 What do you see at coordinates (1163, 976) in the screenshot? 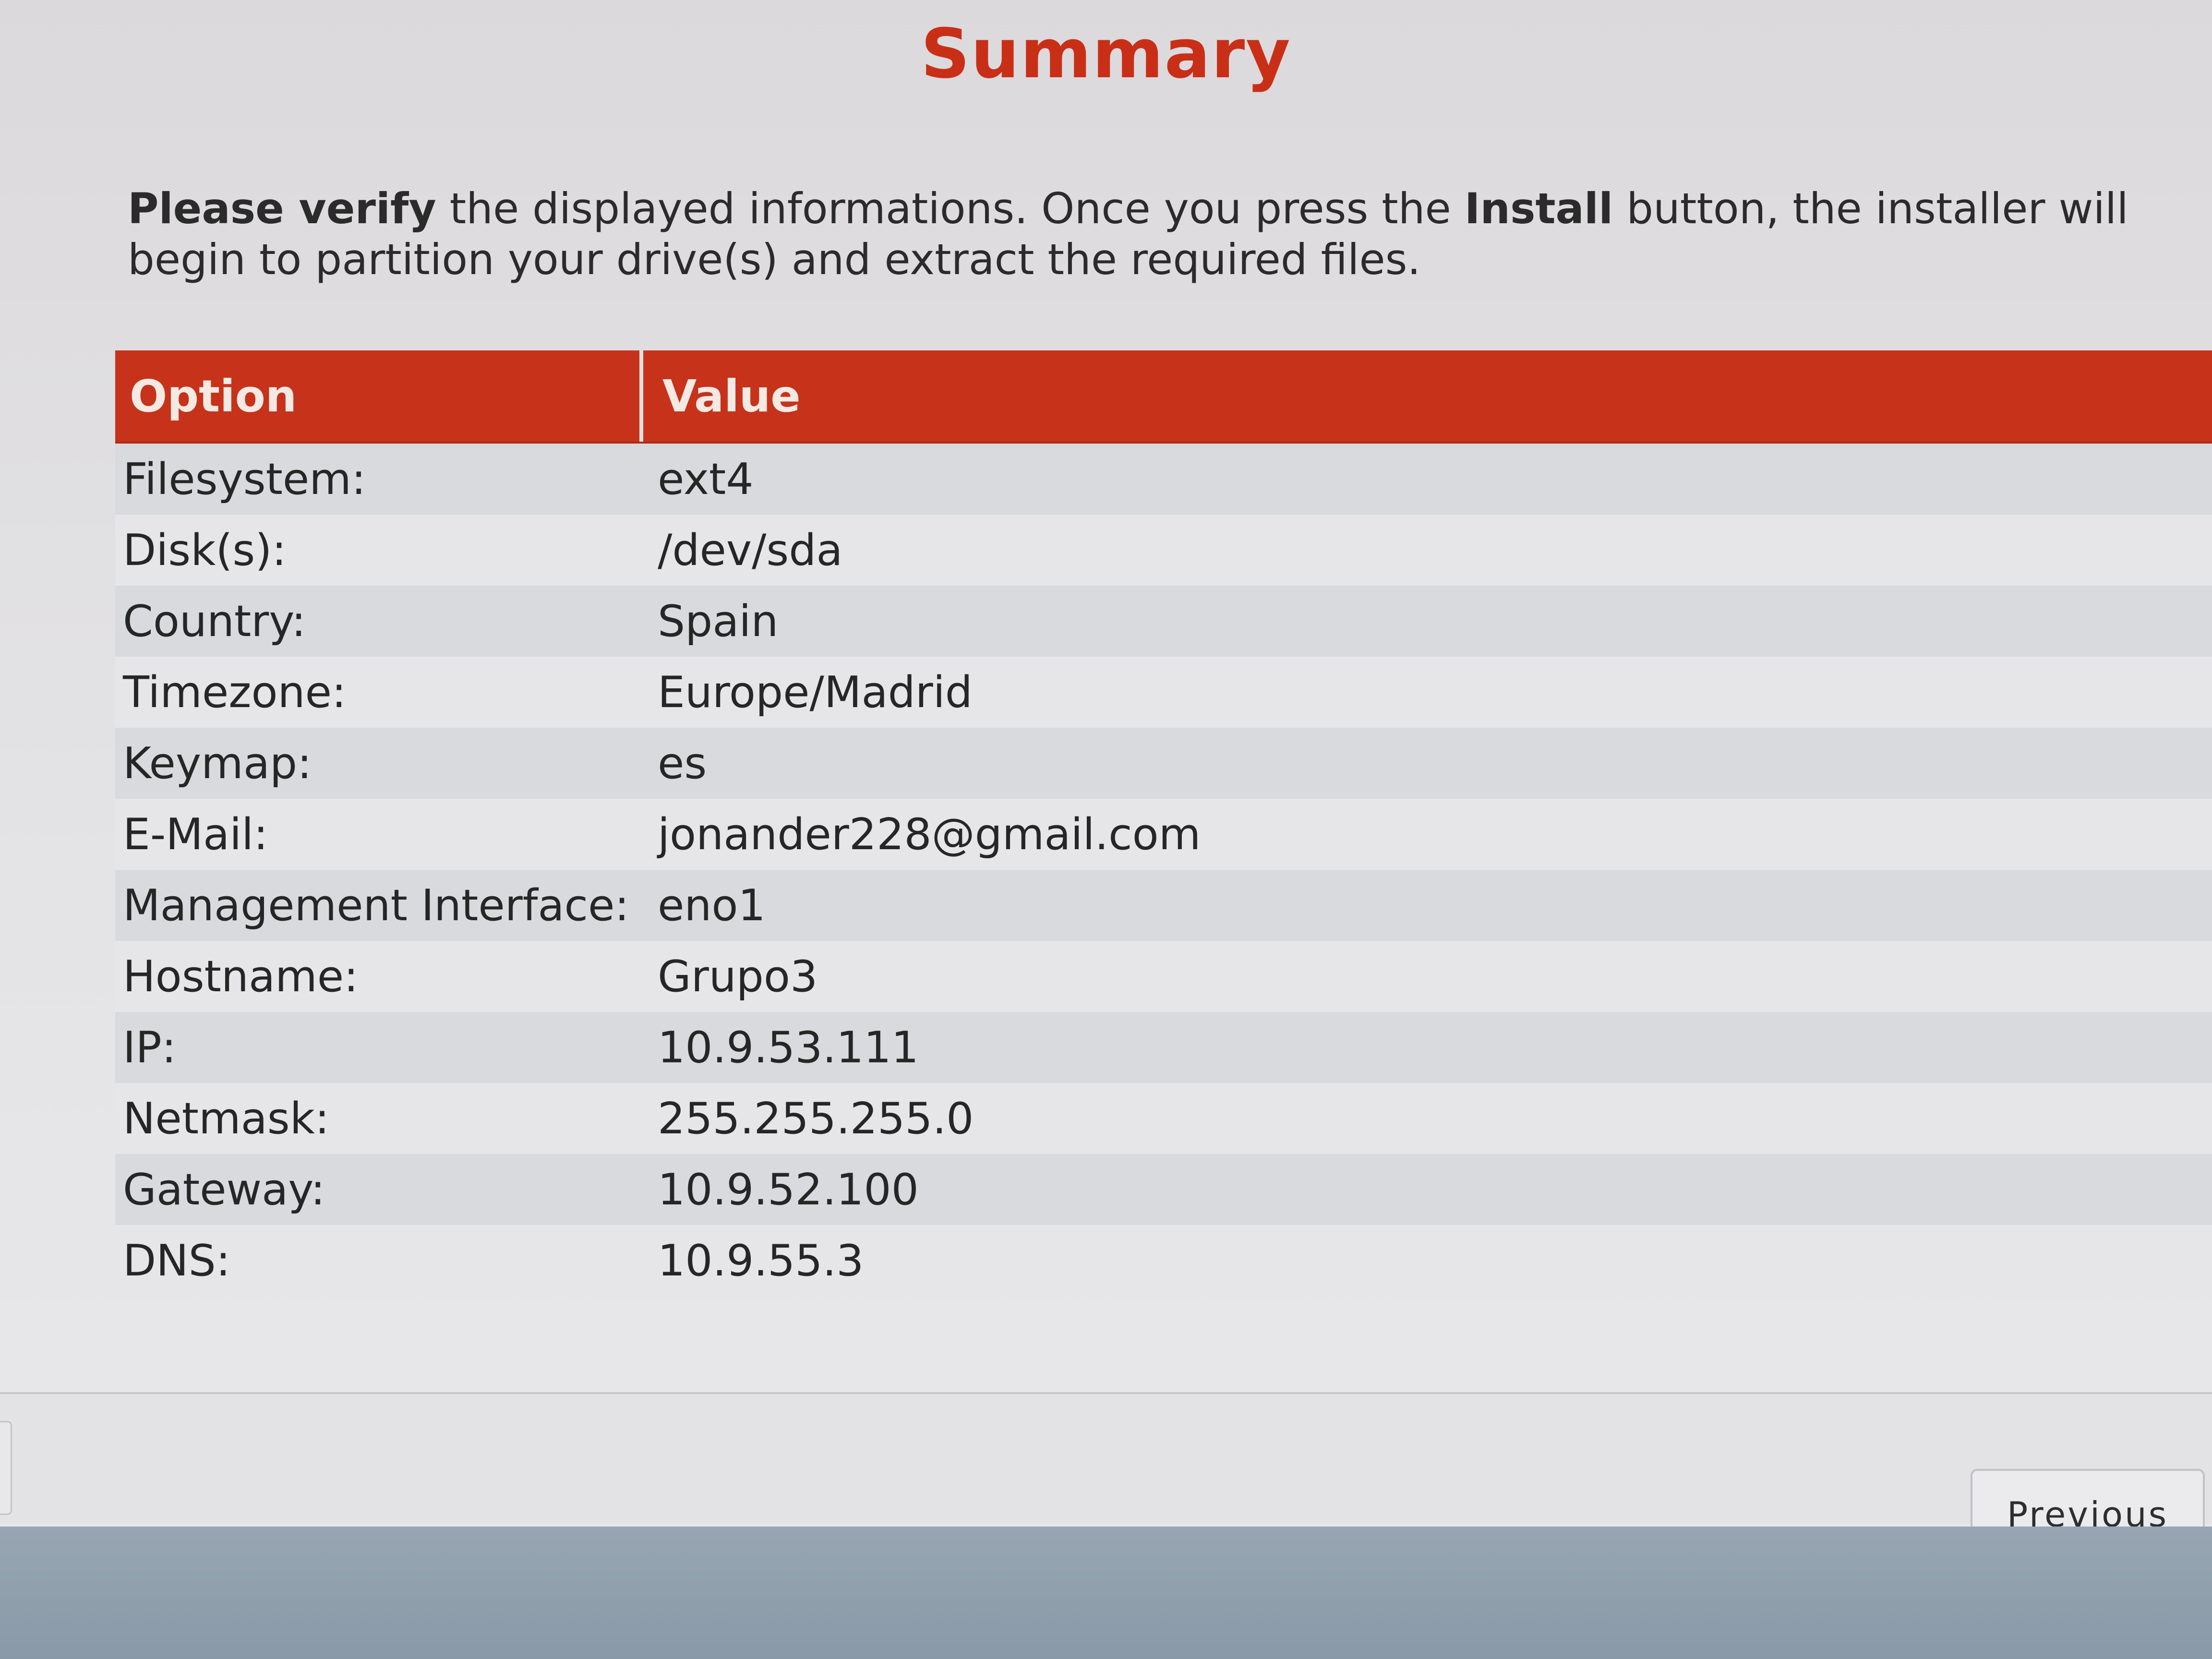
I see `table-row: Hostname: Grupo3` at bounding box center [1163, 976].